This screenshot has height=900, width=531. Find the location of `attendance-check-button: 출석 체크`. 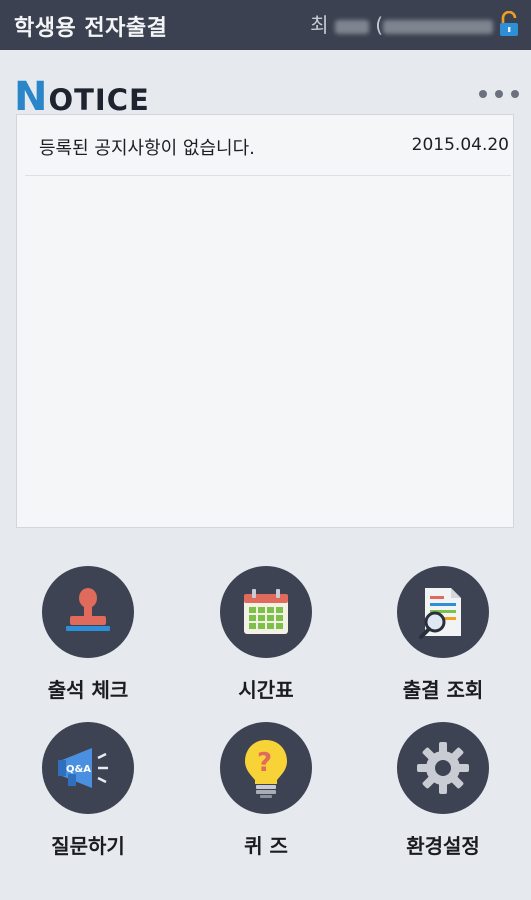

attendance-check-button: 출석 체크 is located at coordinates (89, 641).